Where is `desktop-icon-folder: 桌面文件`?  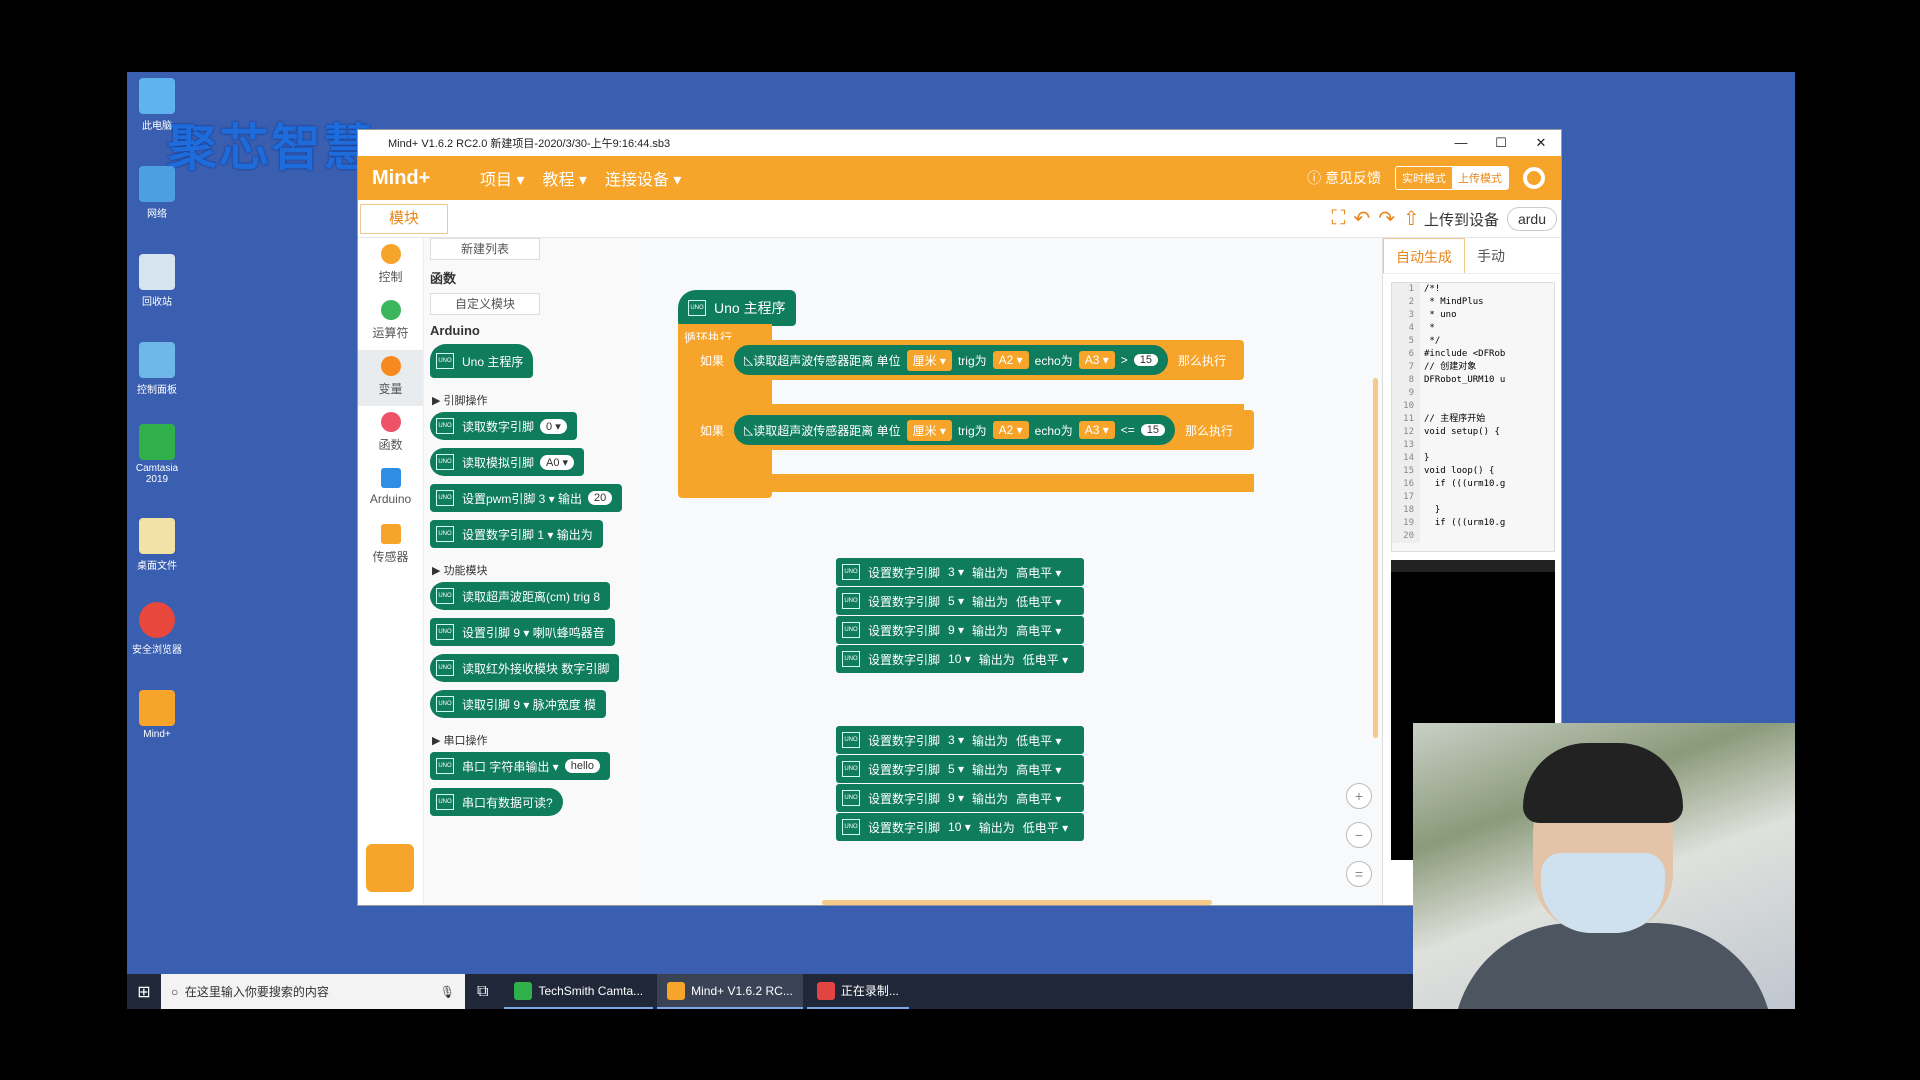
desktop-icon-folder: 桌面文件 is located at coordinates (157, 545).